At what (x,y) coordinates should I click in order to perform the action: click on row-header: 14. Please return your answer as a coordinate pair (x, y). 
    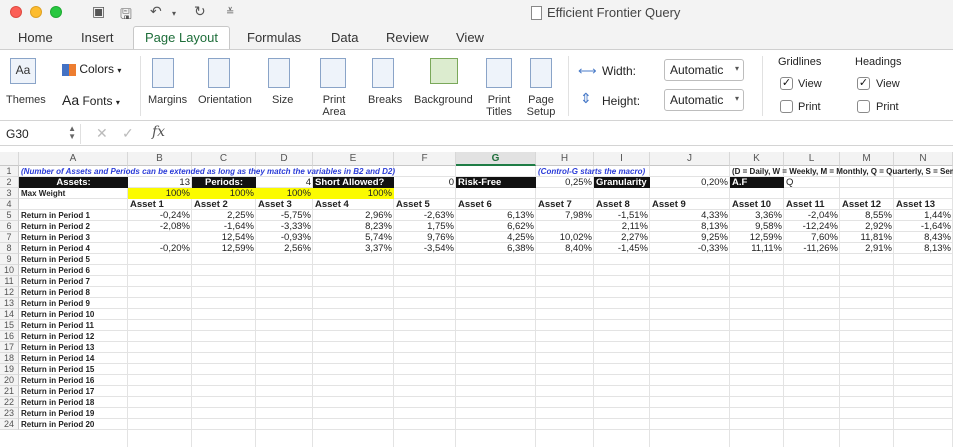
    Looking at the image, I should click on (9, 314).